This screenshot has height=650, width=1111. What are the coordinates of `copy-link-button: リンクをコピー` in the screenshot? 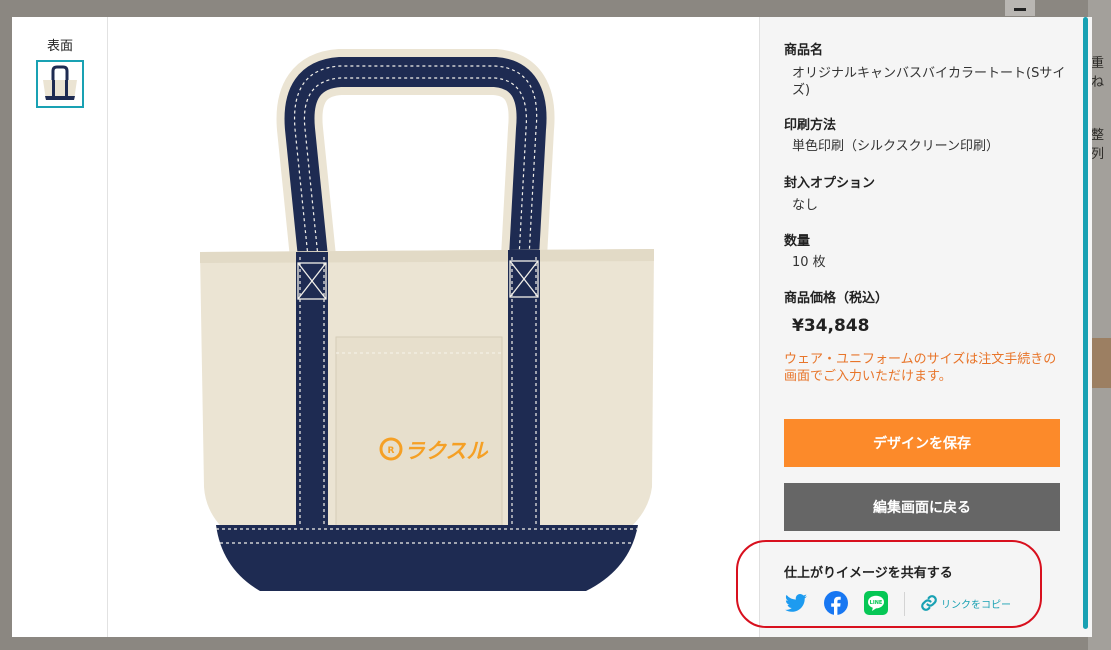 It's located at (965, 603).